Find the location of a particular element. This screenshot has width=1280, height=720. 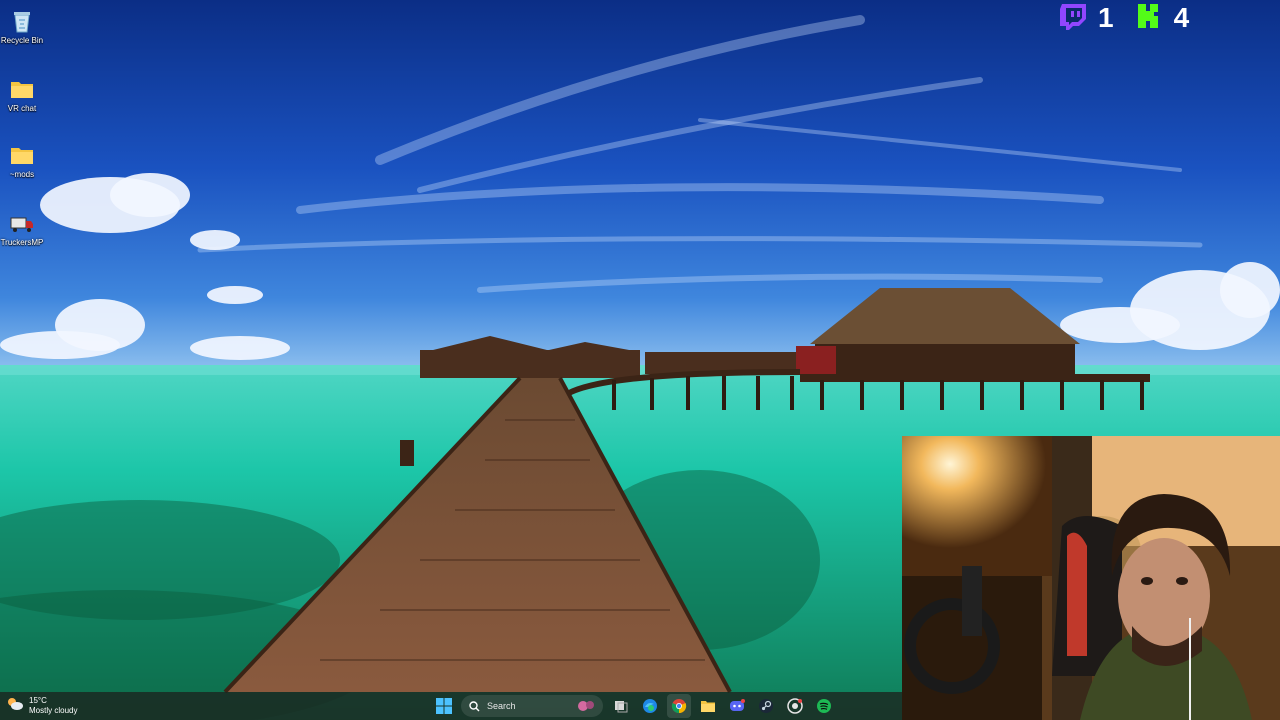

viewer-count-overlay: 1 4 is located at coordinates (1134, 18).